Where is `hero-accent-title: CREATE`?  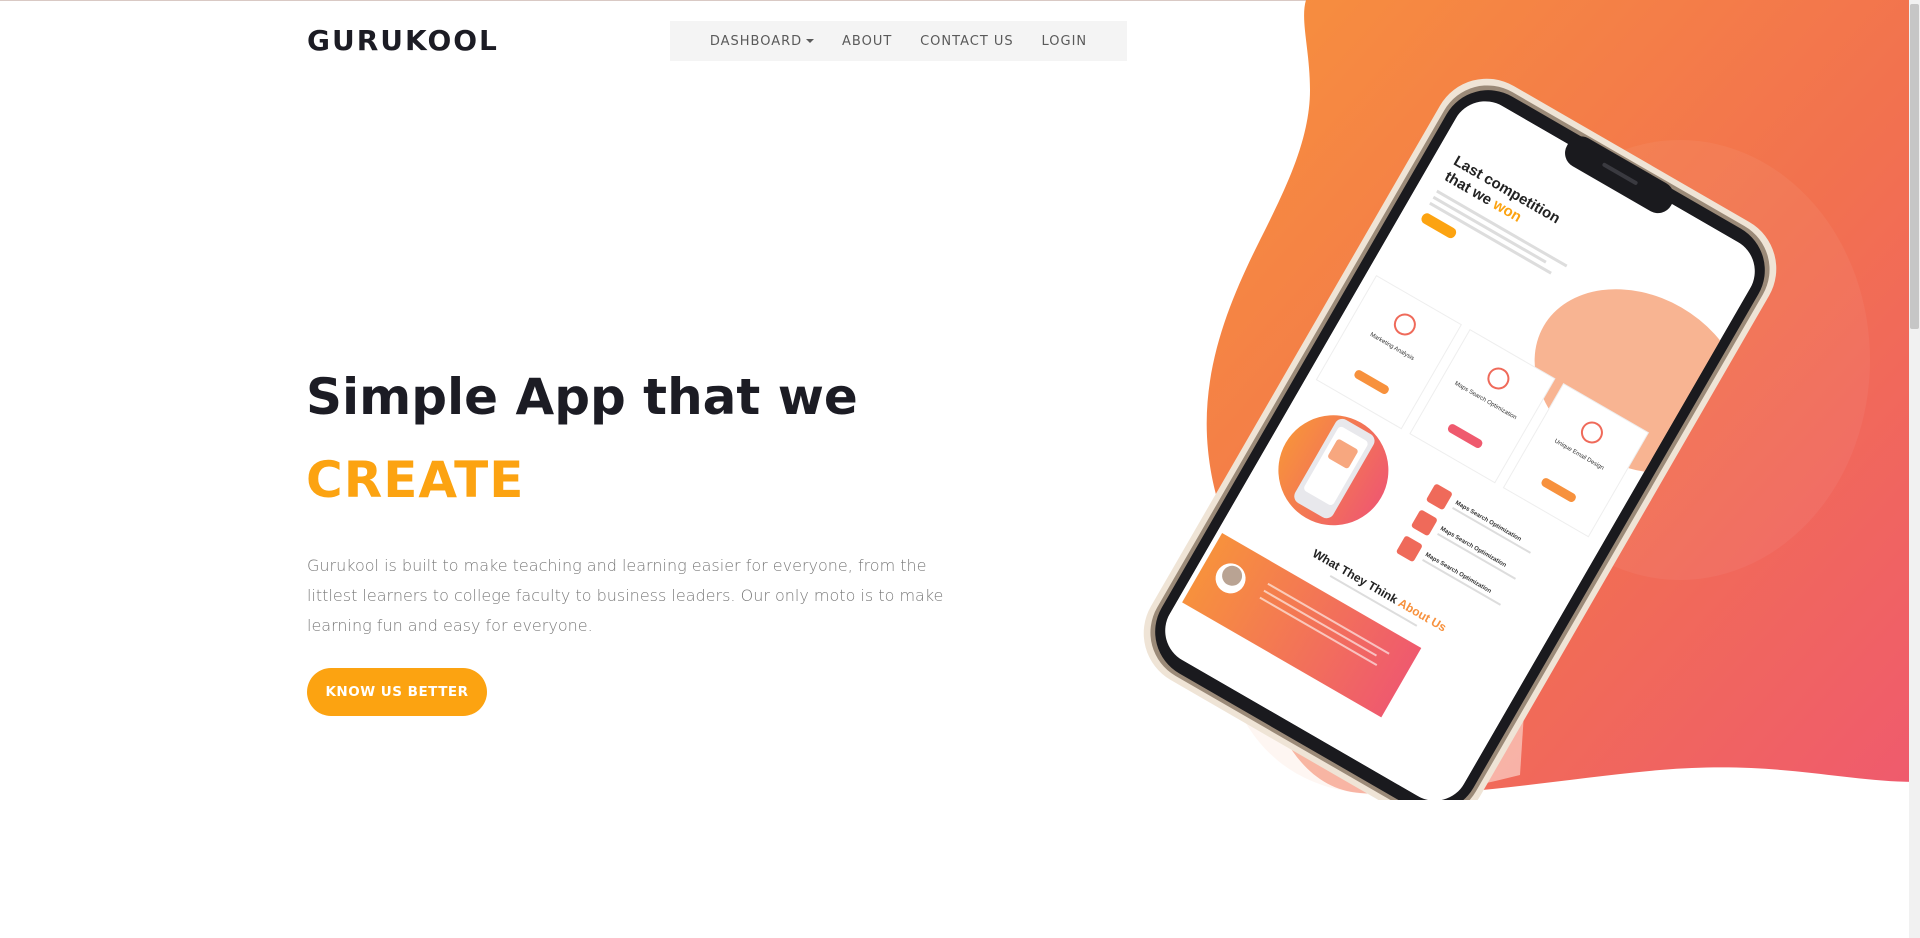
hero-accent-title: CREATE is located at coordinates (415, 480).